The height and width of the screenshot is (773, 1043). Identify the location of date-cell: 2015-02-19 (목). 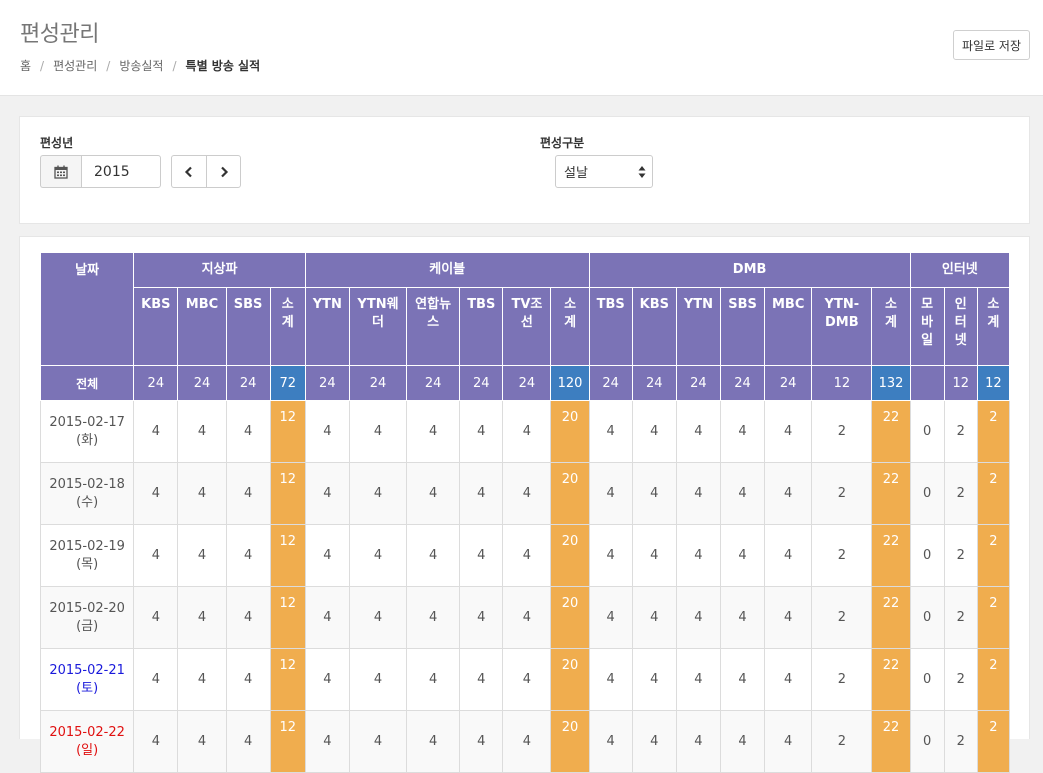
(87, 555).